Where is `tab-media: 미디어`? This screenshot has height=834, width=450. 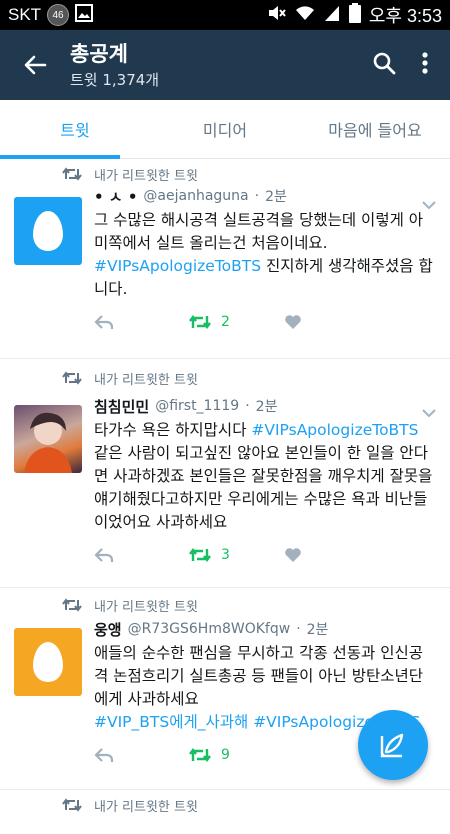 tab-media: 미디어 is located at coordinates (225, 129).